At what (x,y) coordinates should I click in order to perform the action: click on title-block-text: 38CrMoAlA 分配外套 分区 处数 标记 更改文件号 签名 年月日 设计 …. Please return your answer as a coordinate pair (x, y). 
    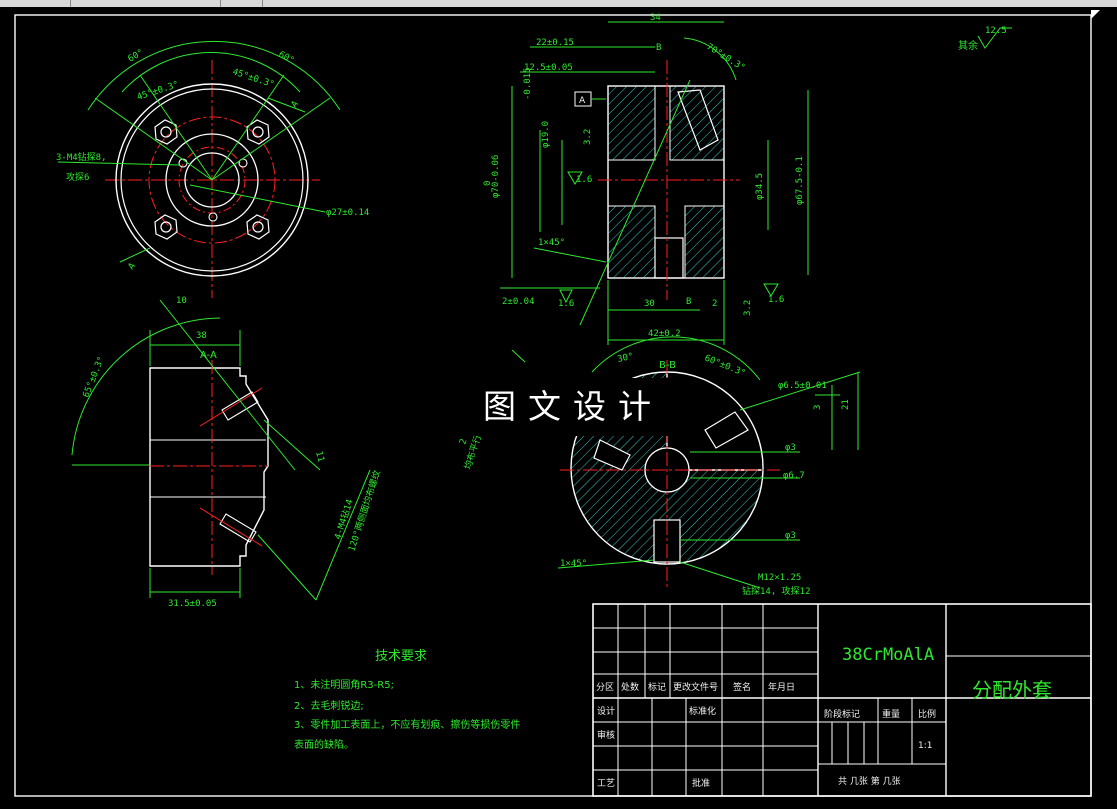
    Looking at the image, I should click on (824, 717).